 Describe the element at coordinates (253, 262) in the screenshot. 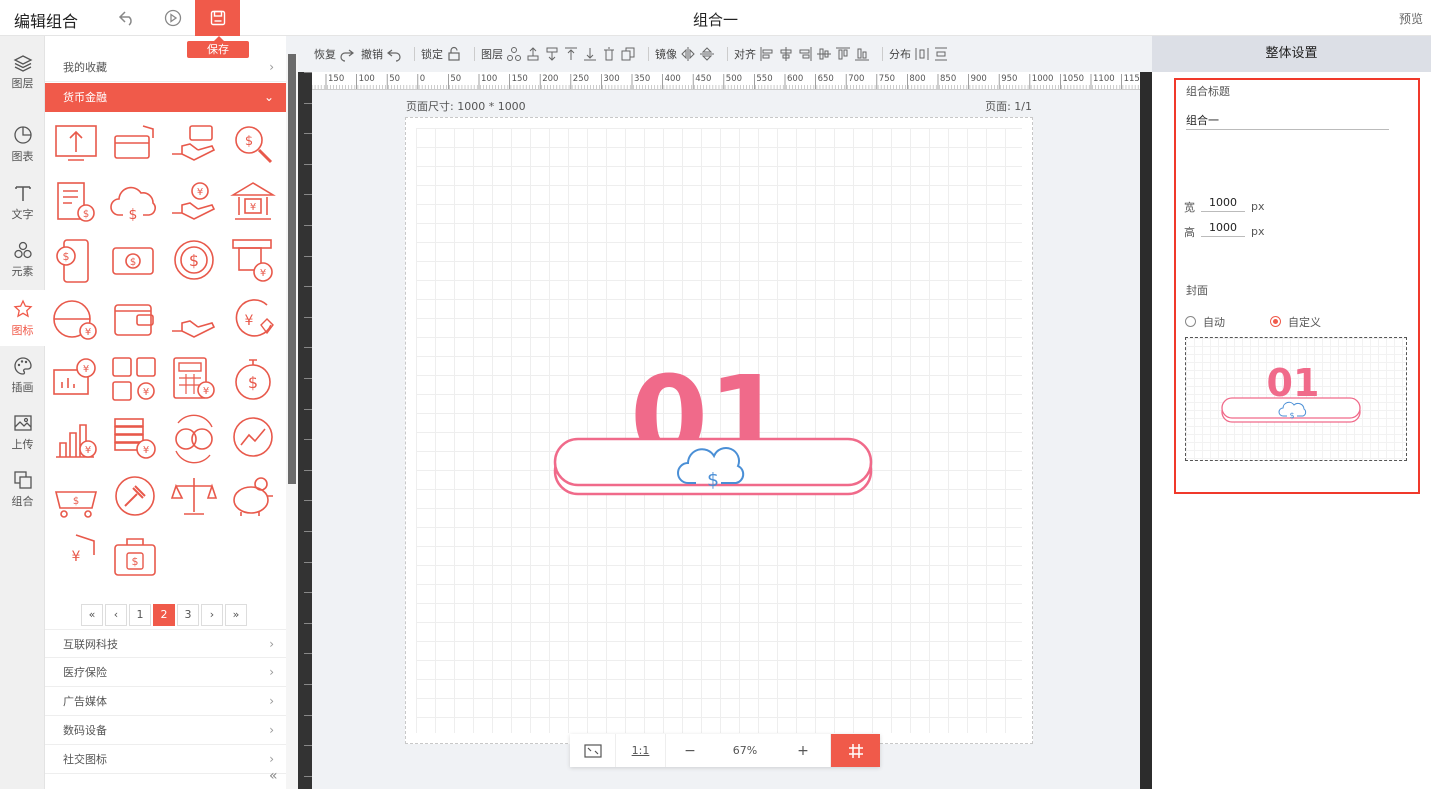

I see `atm-yen-icon: ¥` at that location.